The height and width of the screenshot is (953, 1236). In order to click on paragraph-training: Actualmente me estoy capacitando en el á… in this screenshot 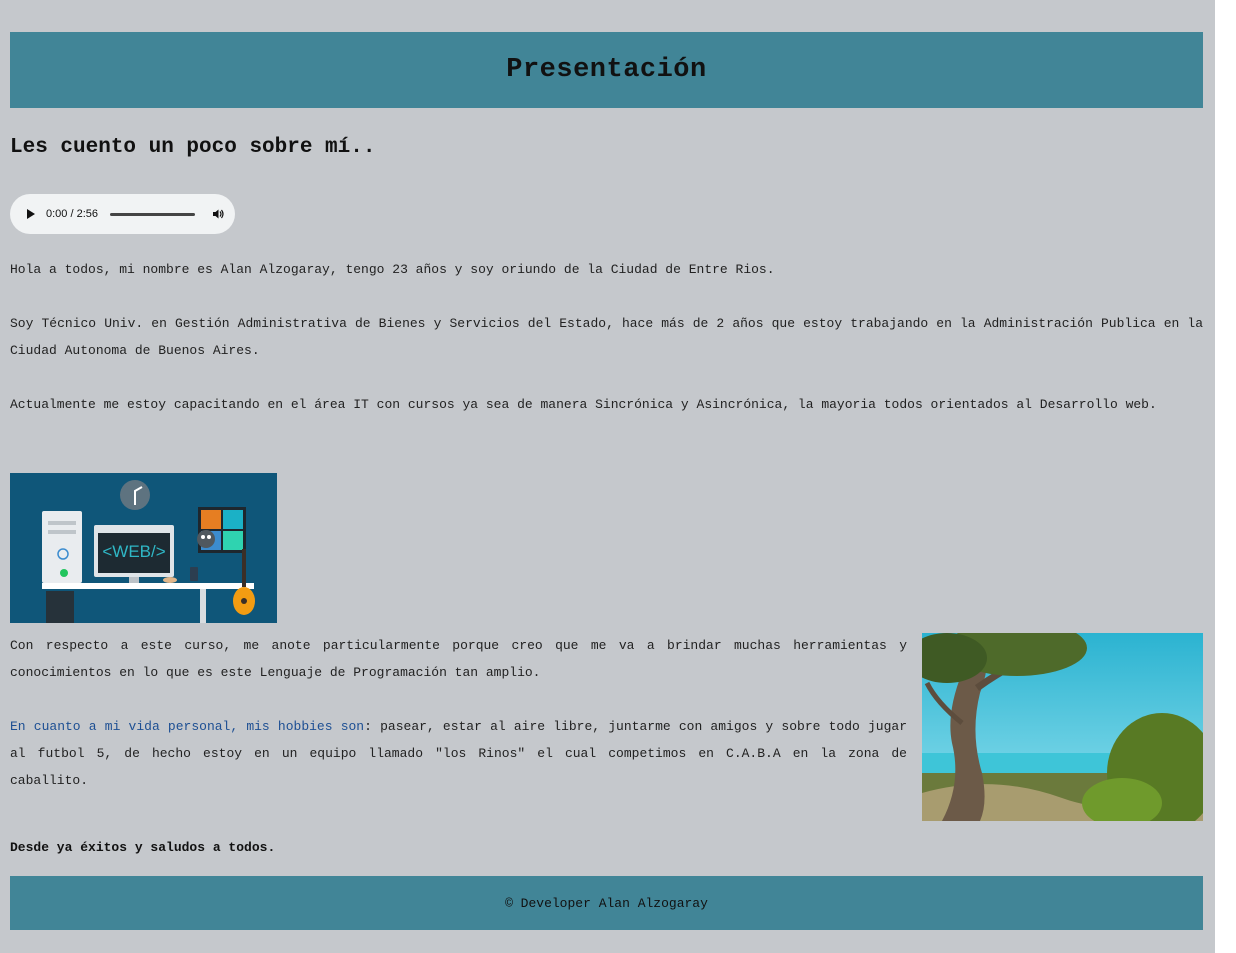, I will do `click(583, 404)`.